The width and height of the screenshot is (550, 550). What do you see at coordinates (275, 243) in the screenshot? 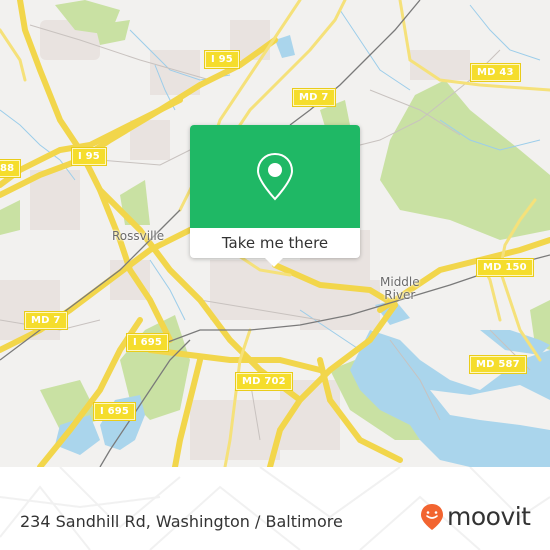
I see `take-me-there-button: Take me there` at bounding box center [275, 243].